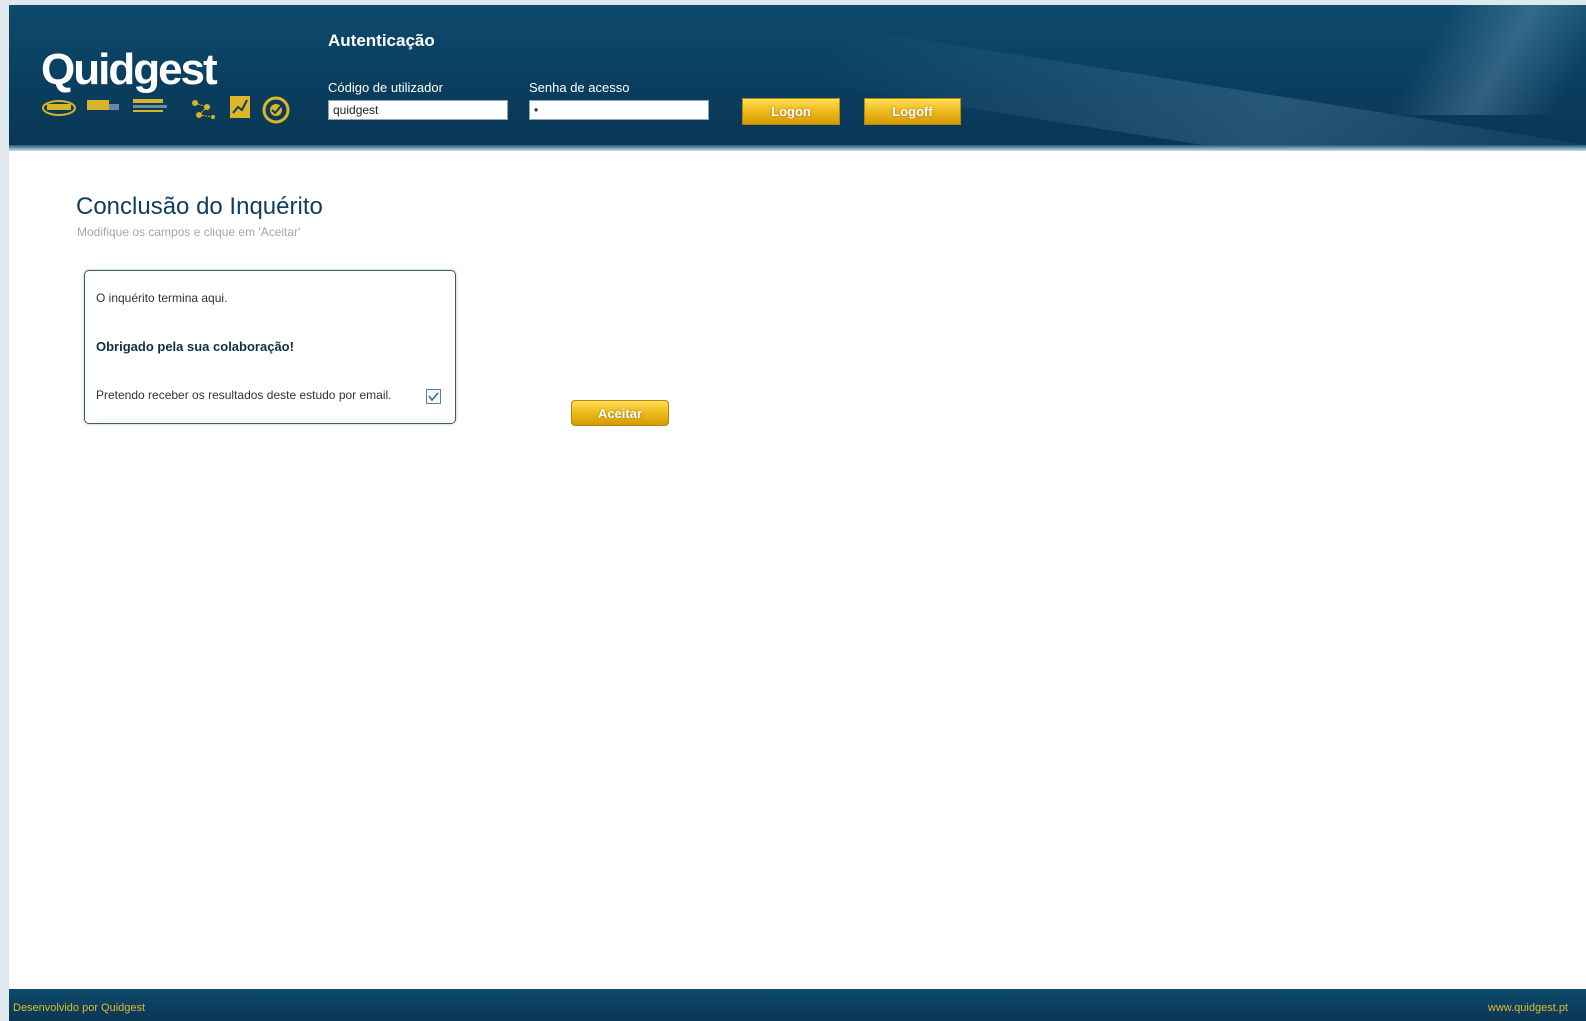  Describe the element at coordinates (1528, 1008) in the screenshot. I see `footer-link: www.quidgest.pt` at that location.